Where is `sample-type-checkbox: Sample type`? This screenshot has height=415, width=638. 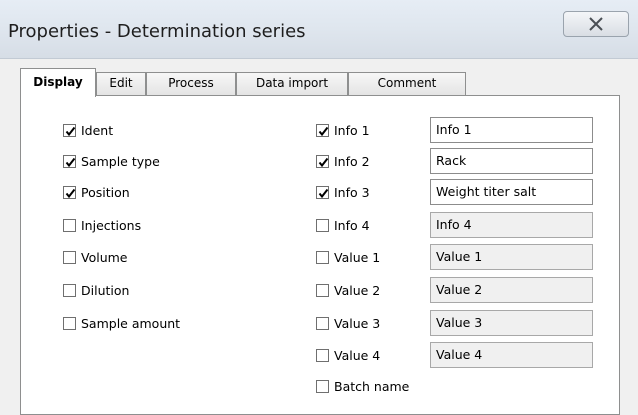 sample-type-checkbox: Sample type is located at coordinates (111, 161).